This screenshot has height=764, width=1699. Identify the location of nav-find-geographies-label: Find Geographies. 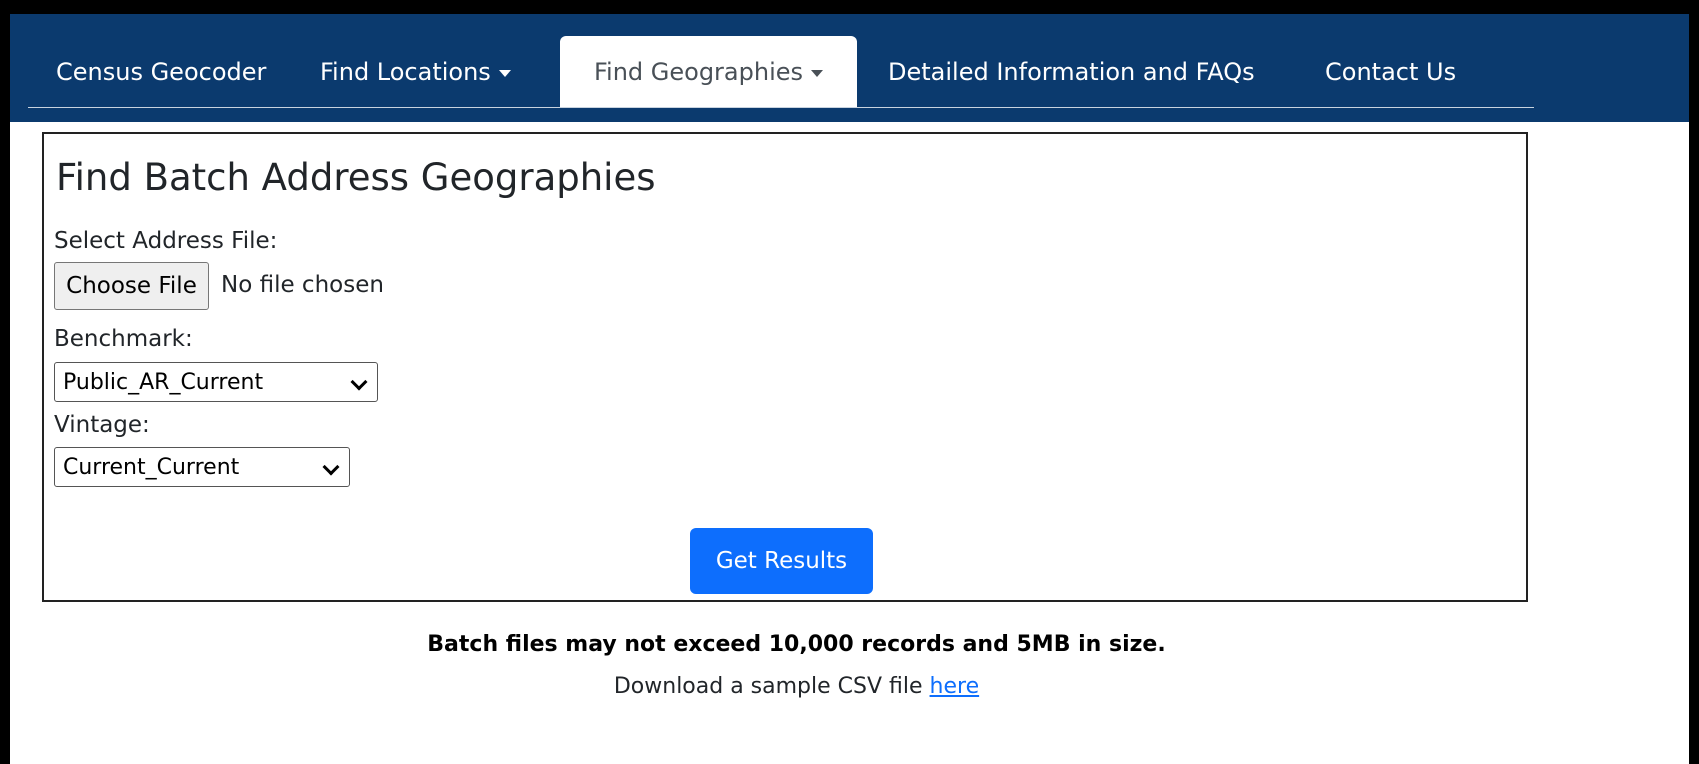
(698, 72).